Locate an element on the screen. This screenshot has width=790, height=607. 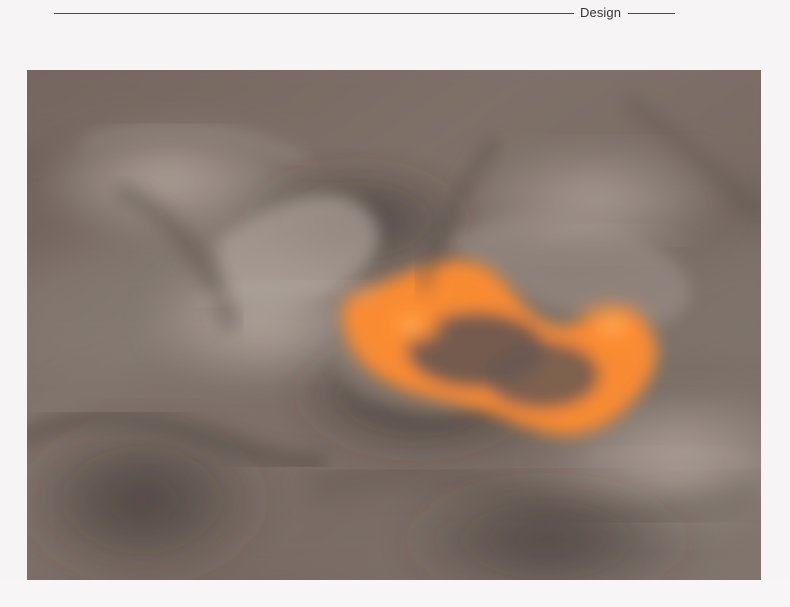
header-divider-left is located at coordinates (314, 13).